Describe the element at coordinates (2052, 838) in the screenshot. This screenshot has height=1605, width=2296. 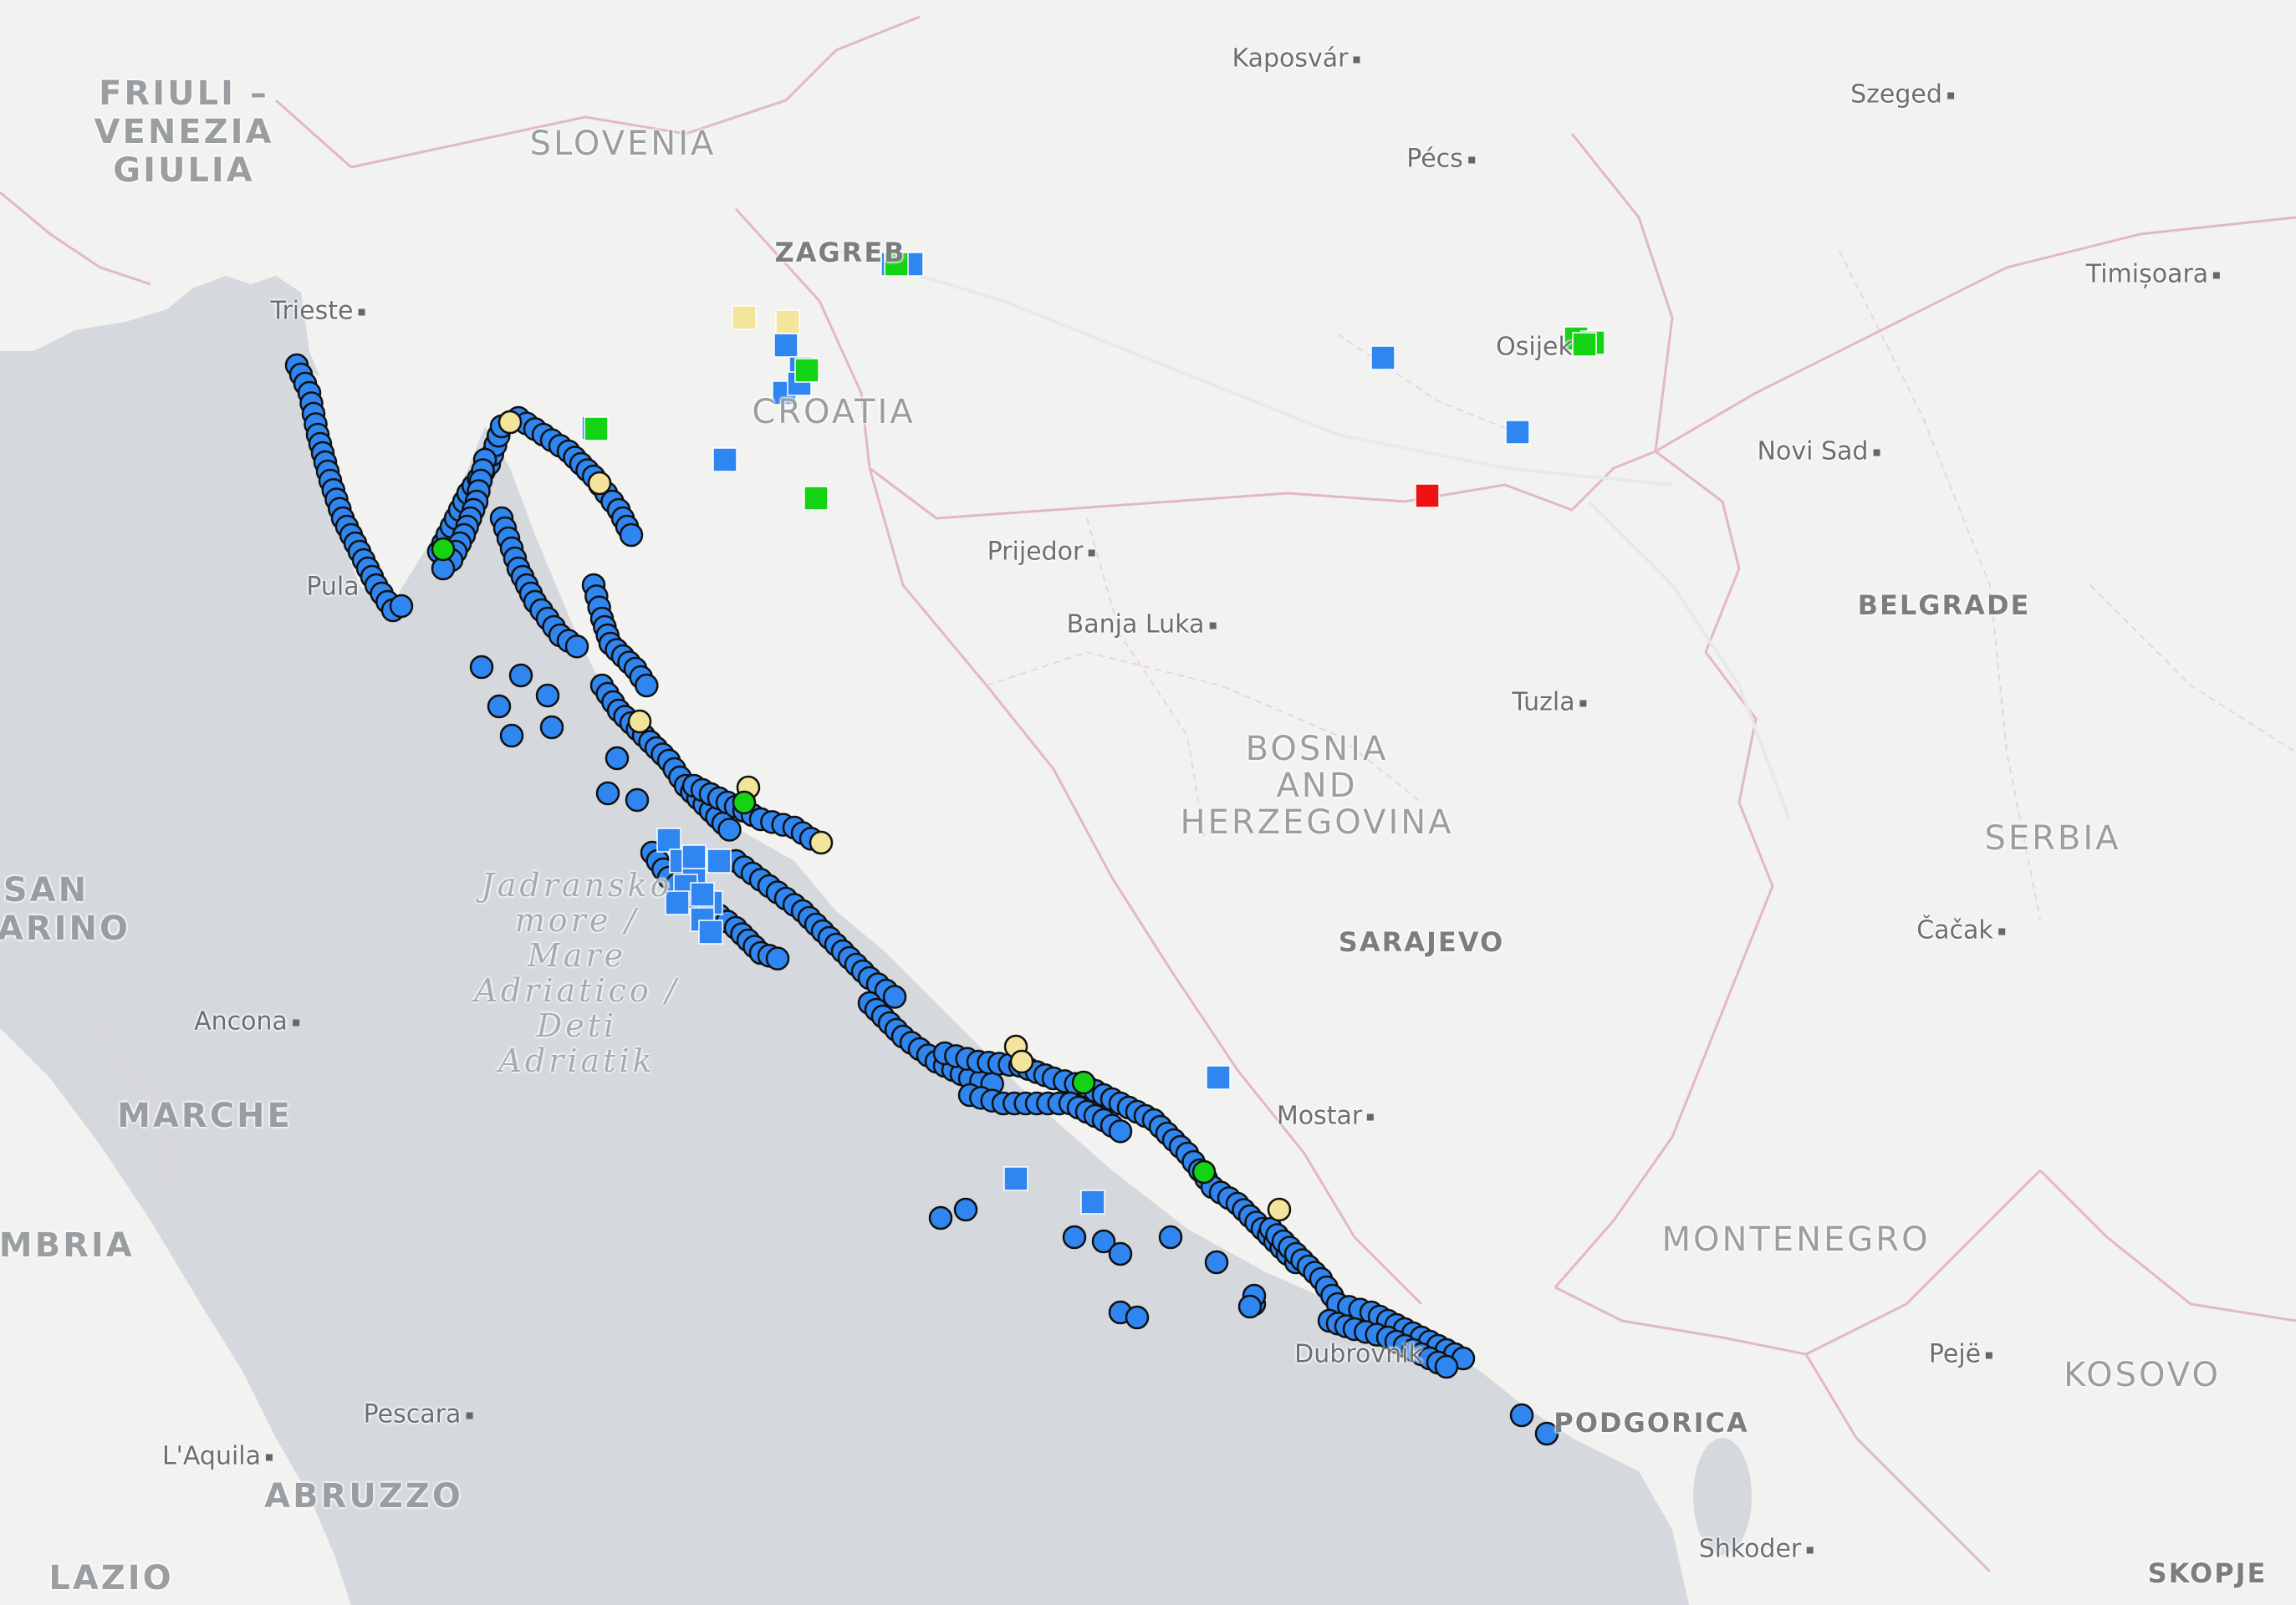
I see `label-serbia: SERBIA` at that location.